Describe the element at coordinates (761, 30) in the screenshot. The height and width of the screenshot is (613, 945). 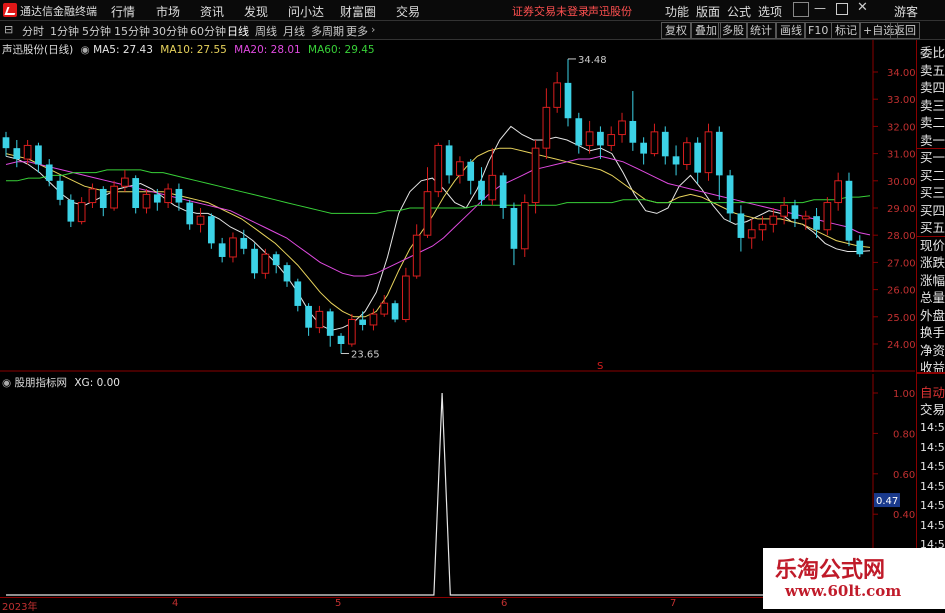
I see `statistics-button: 统计` at that location.